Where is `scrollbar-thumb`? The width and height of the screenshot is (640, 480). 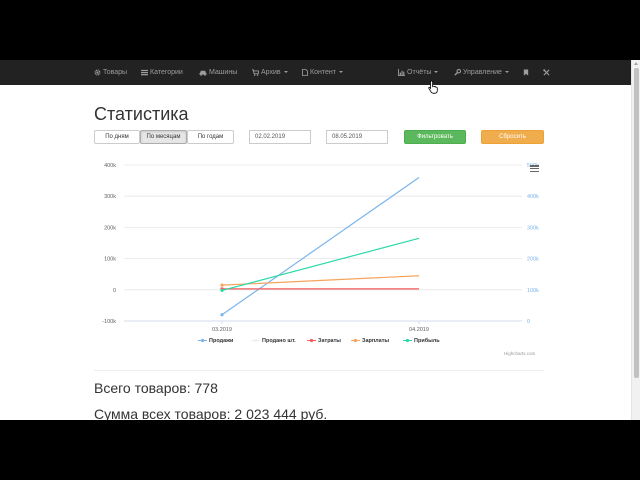
scrollbar-thumb is located at coordinates (636, 223).